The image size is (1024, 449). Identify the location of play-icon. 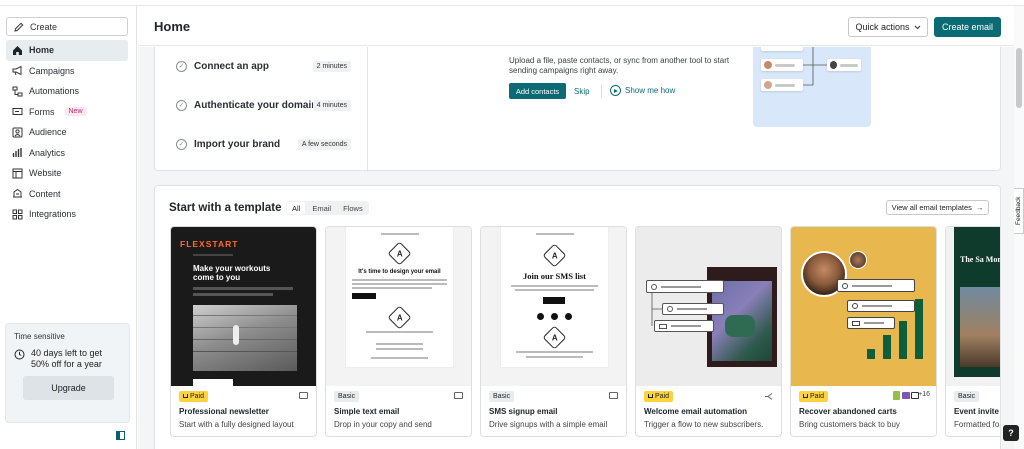
(615, 90).